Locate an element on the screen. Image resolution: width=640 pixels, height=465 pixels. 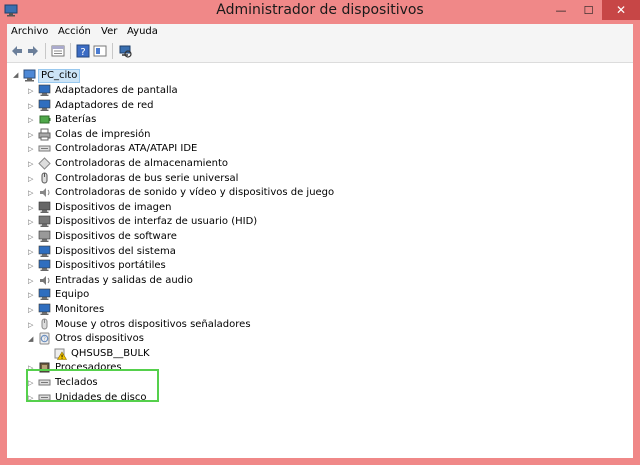
tree-root-label: PC_cito is located at coordinates (59, 76).